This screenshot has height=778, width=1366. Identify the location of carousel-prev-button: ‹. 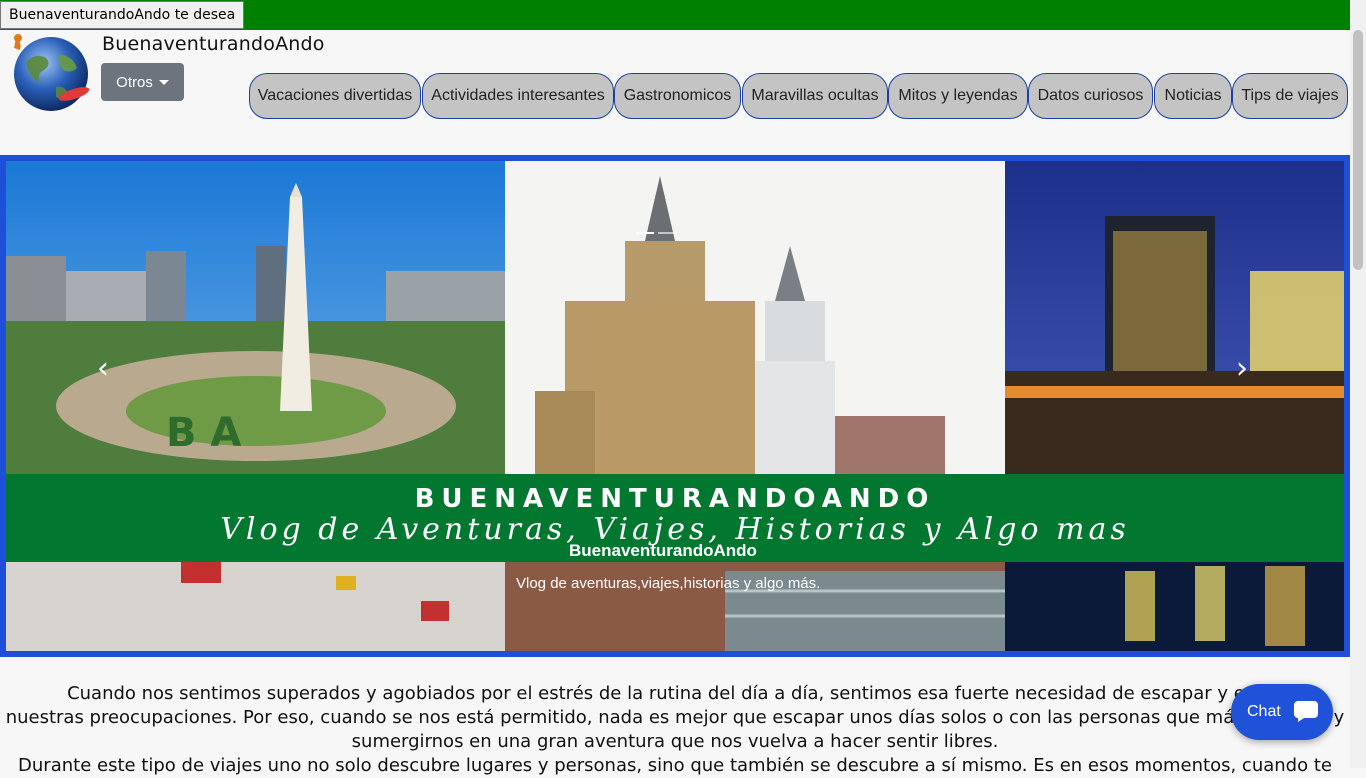
(103, 368).